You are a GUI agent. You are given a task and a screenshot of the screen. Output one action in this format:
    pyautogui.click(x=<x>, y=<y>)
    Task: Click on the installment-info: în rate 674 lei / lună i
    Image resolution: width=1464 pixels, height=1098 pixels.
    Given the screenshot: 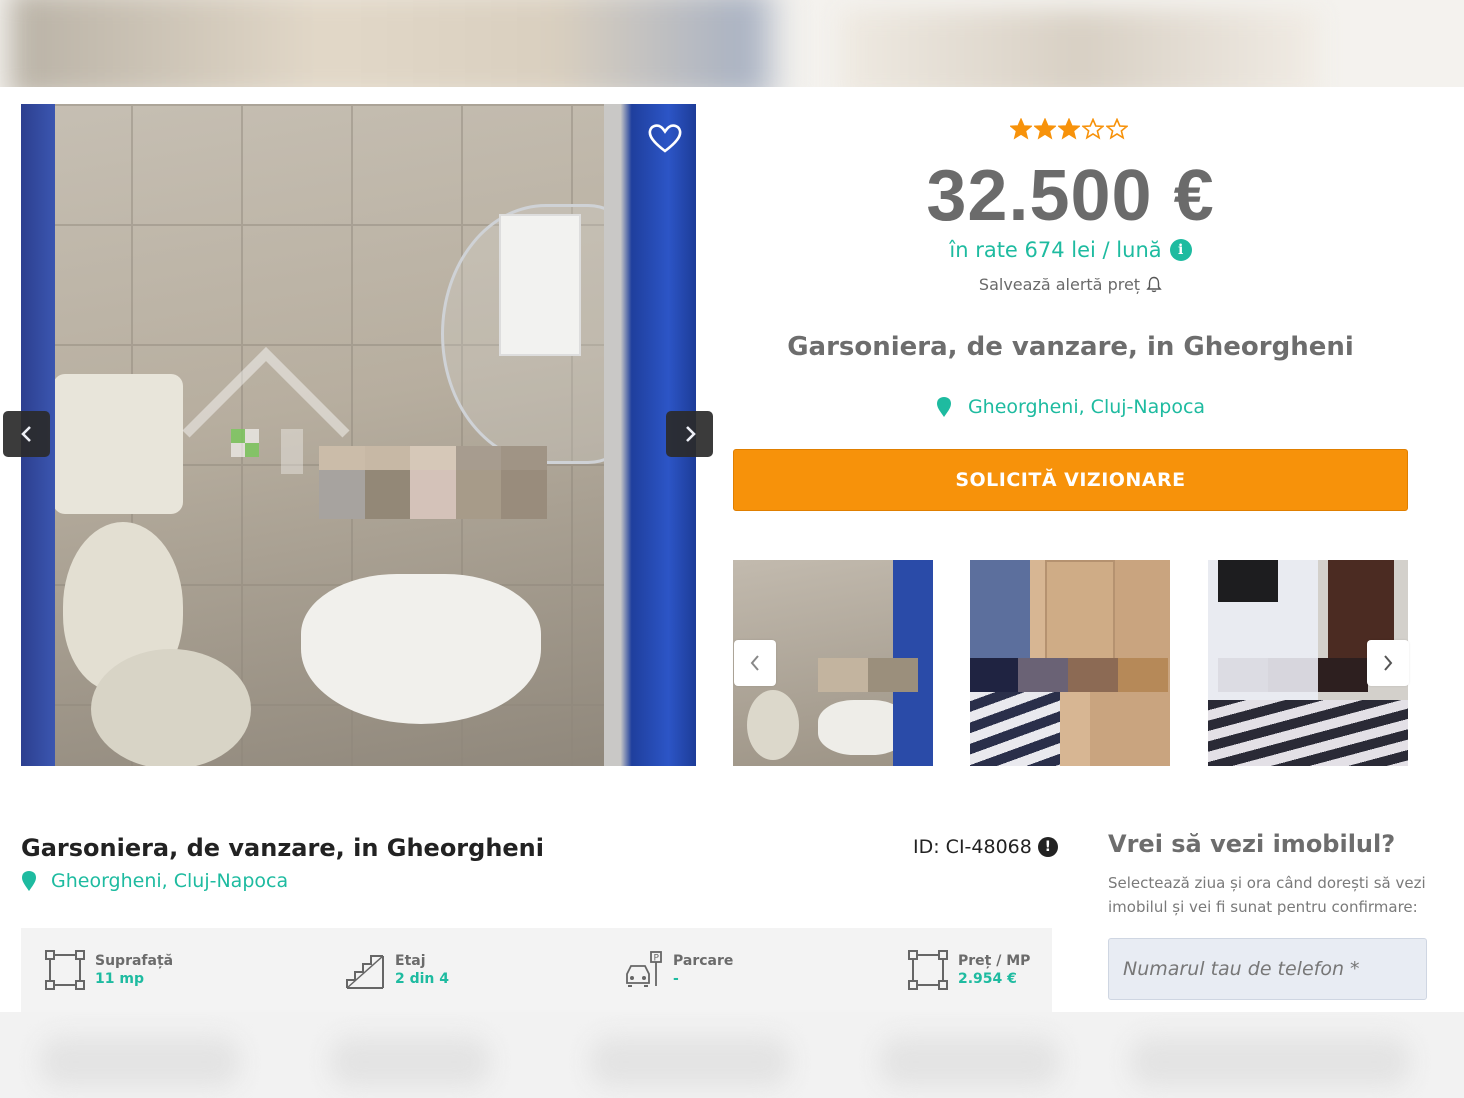 What is the action you would take?
    pyautogui.click(x=1070, y=250)
    